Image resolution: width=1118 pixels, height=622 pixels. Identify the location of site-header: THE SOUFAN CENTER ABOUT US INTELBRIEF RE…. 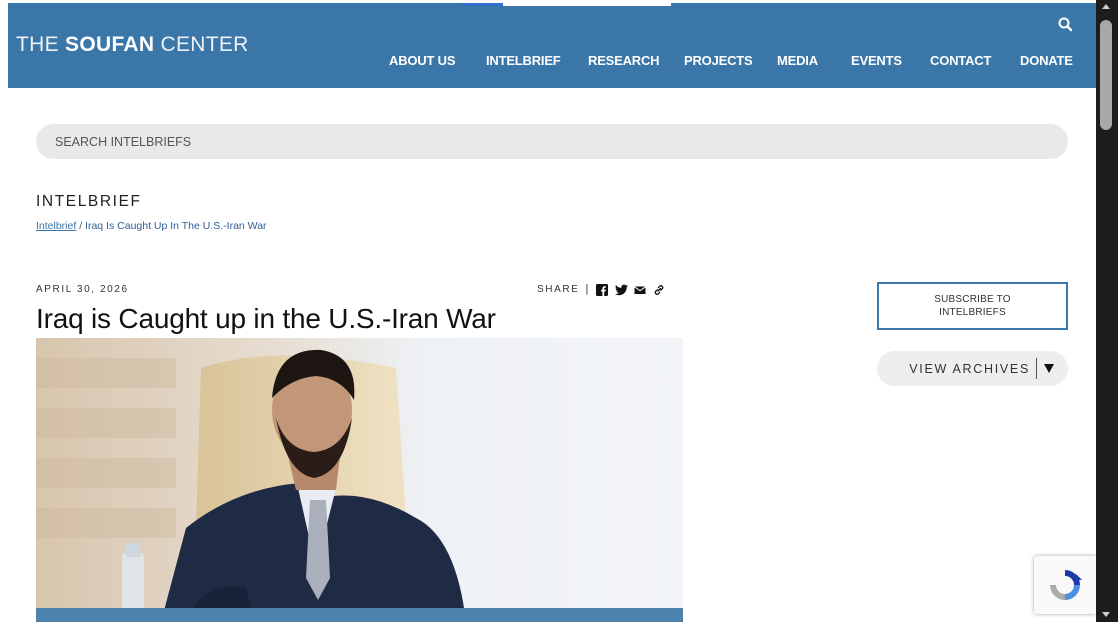
(552, 45).